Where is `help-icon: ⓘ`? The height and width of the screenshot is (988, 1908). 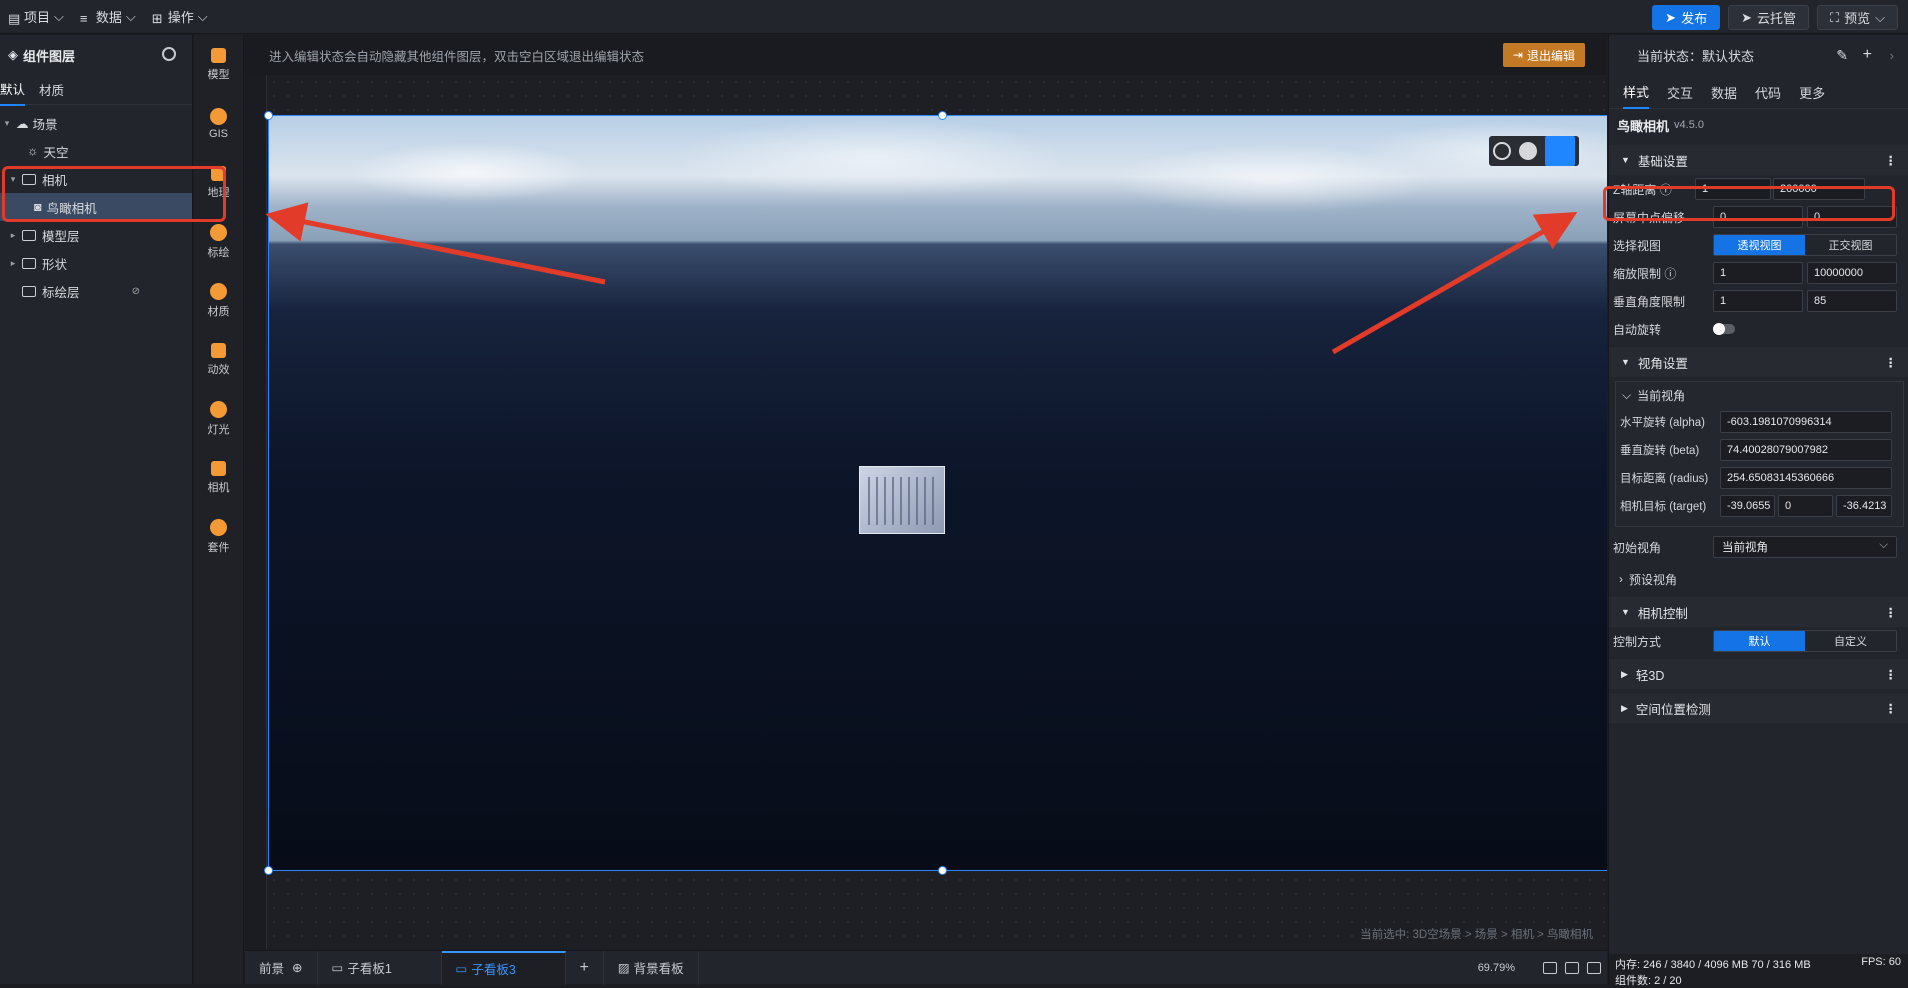
help-icon: ⓘ is located at coordinates (1670, 274).